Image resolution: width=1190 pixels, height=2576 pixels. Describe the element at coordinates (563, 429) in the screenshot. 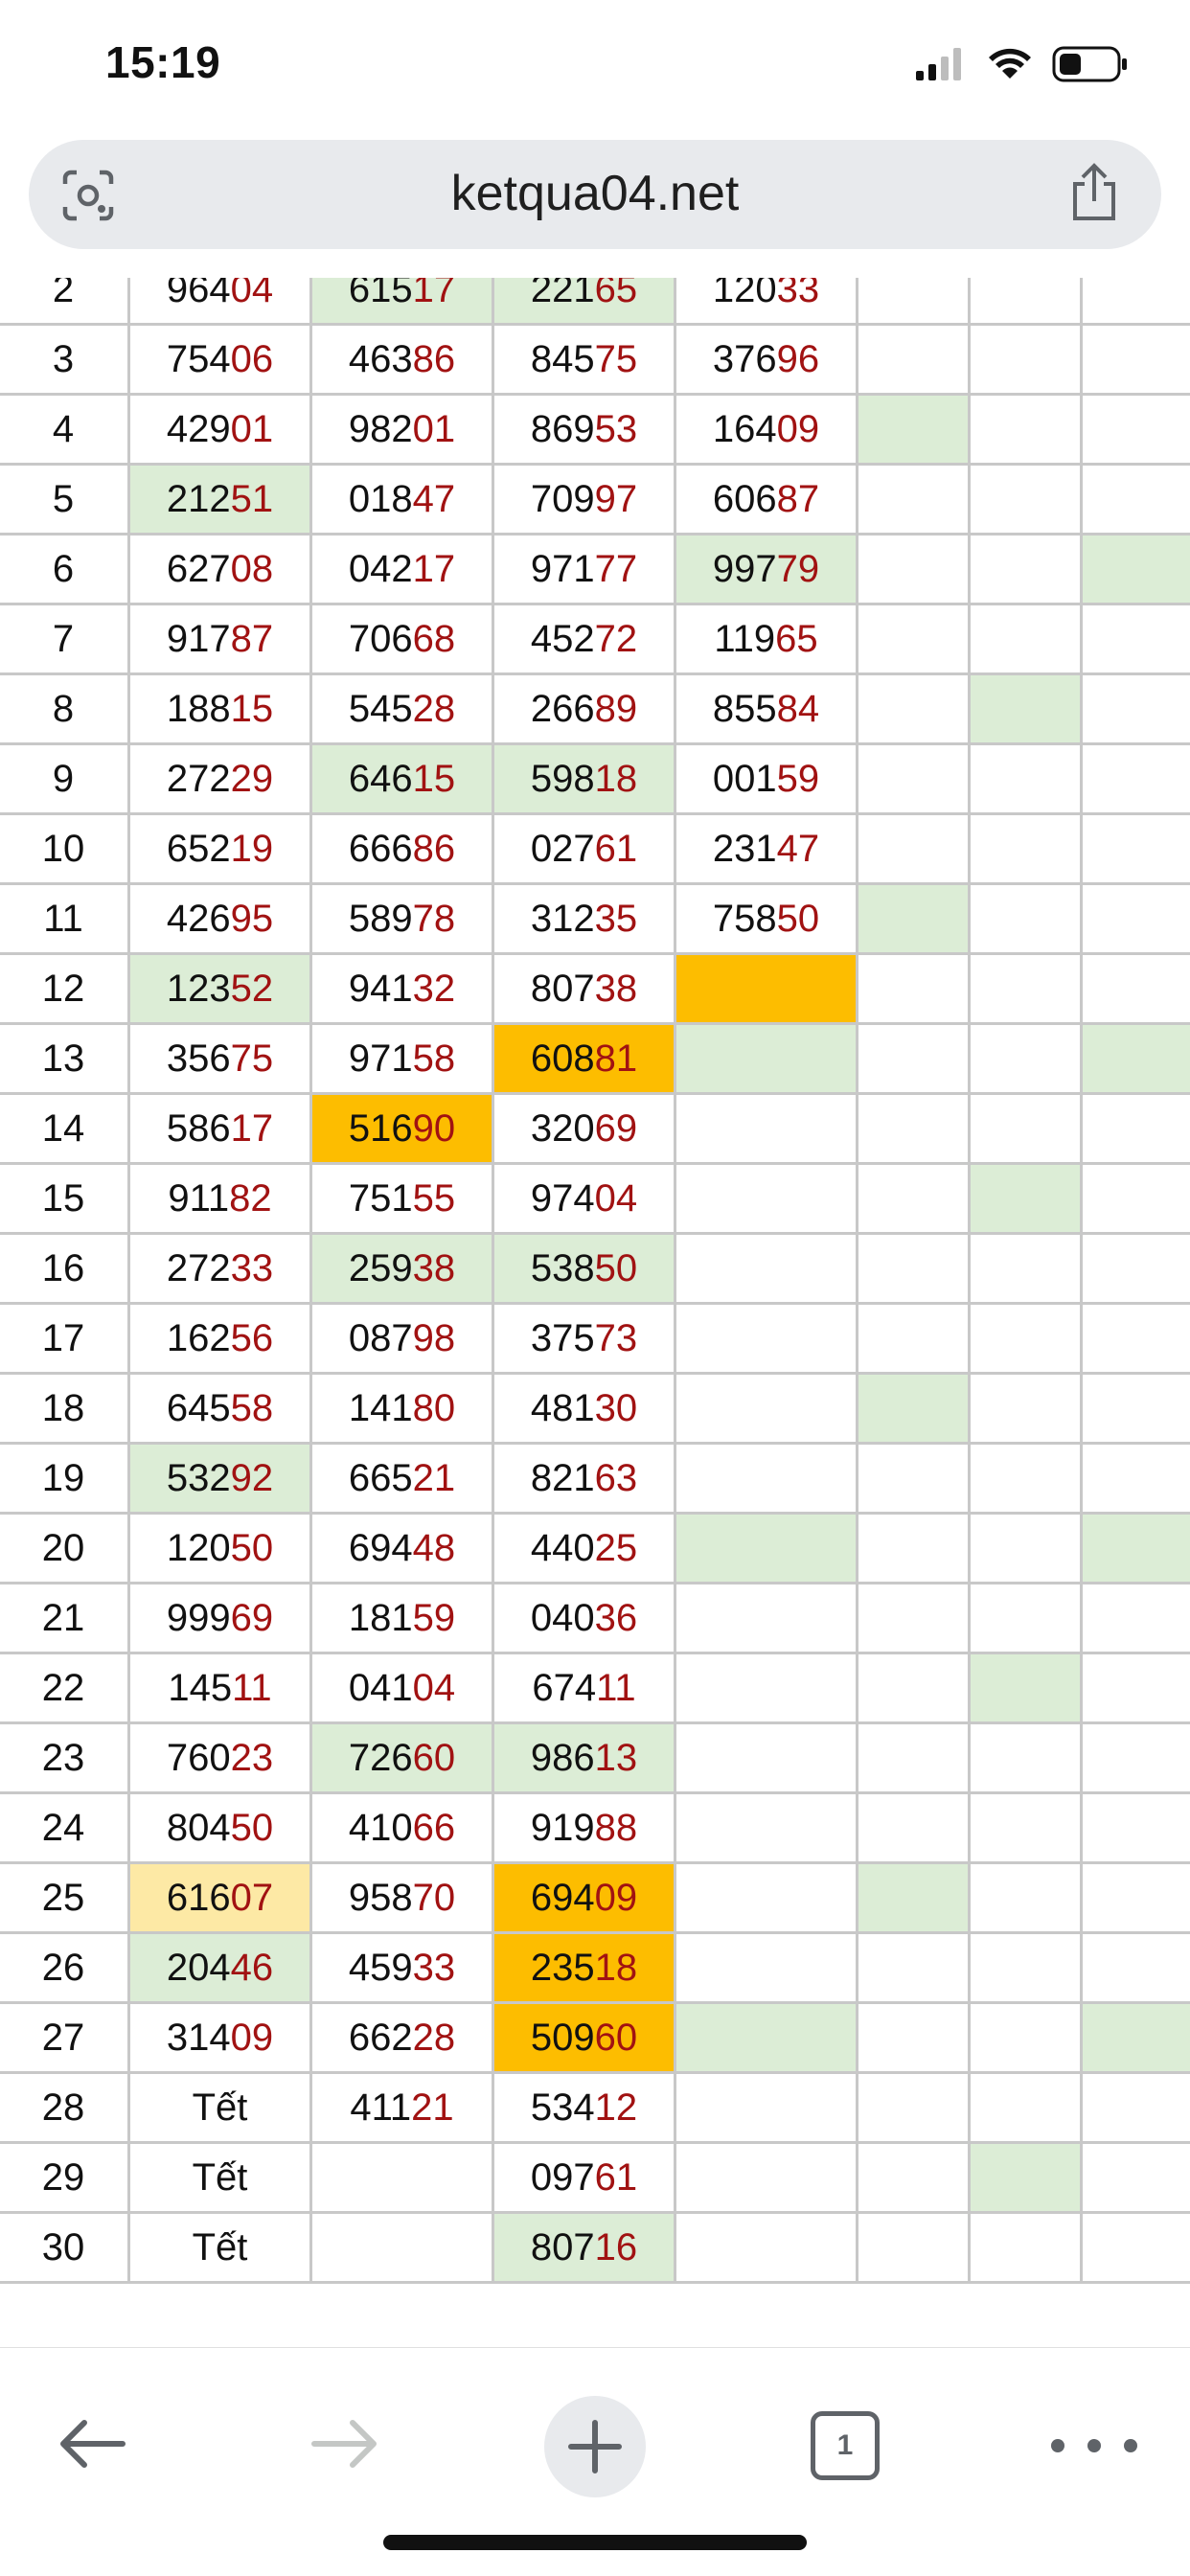

I see `result-head-digits: 869` at that location.